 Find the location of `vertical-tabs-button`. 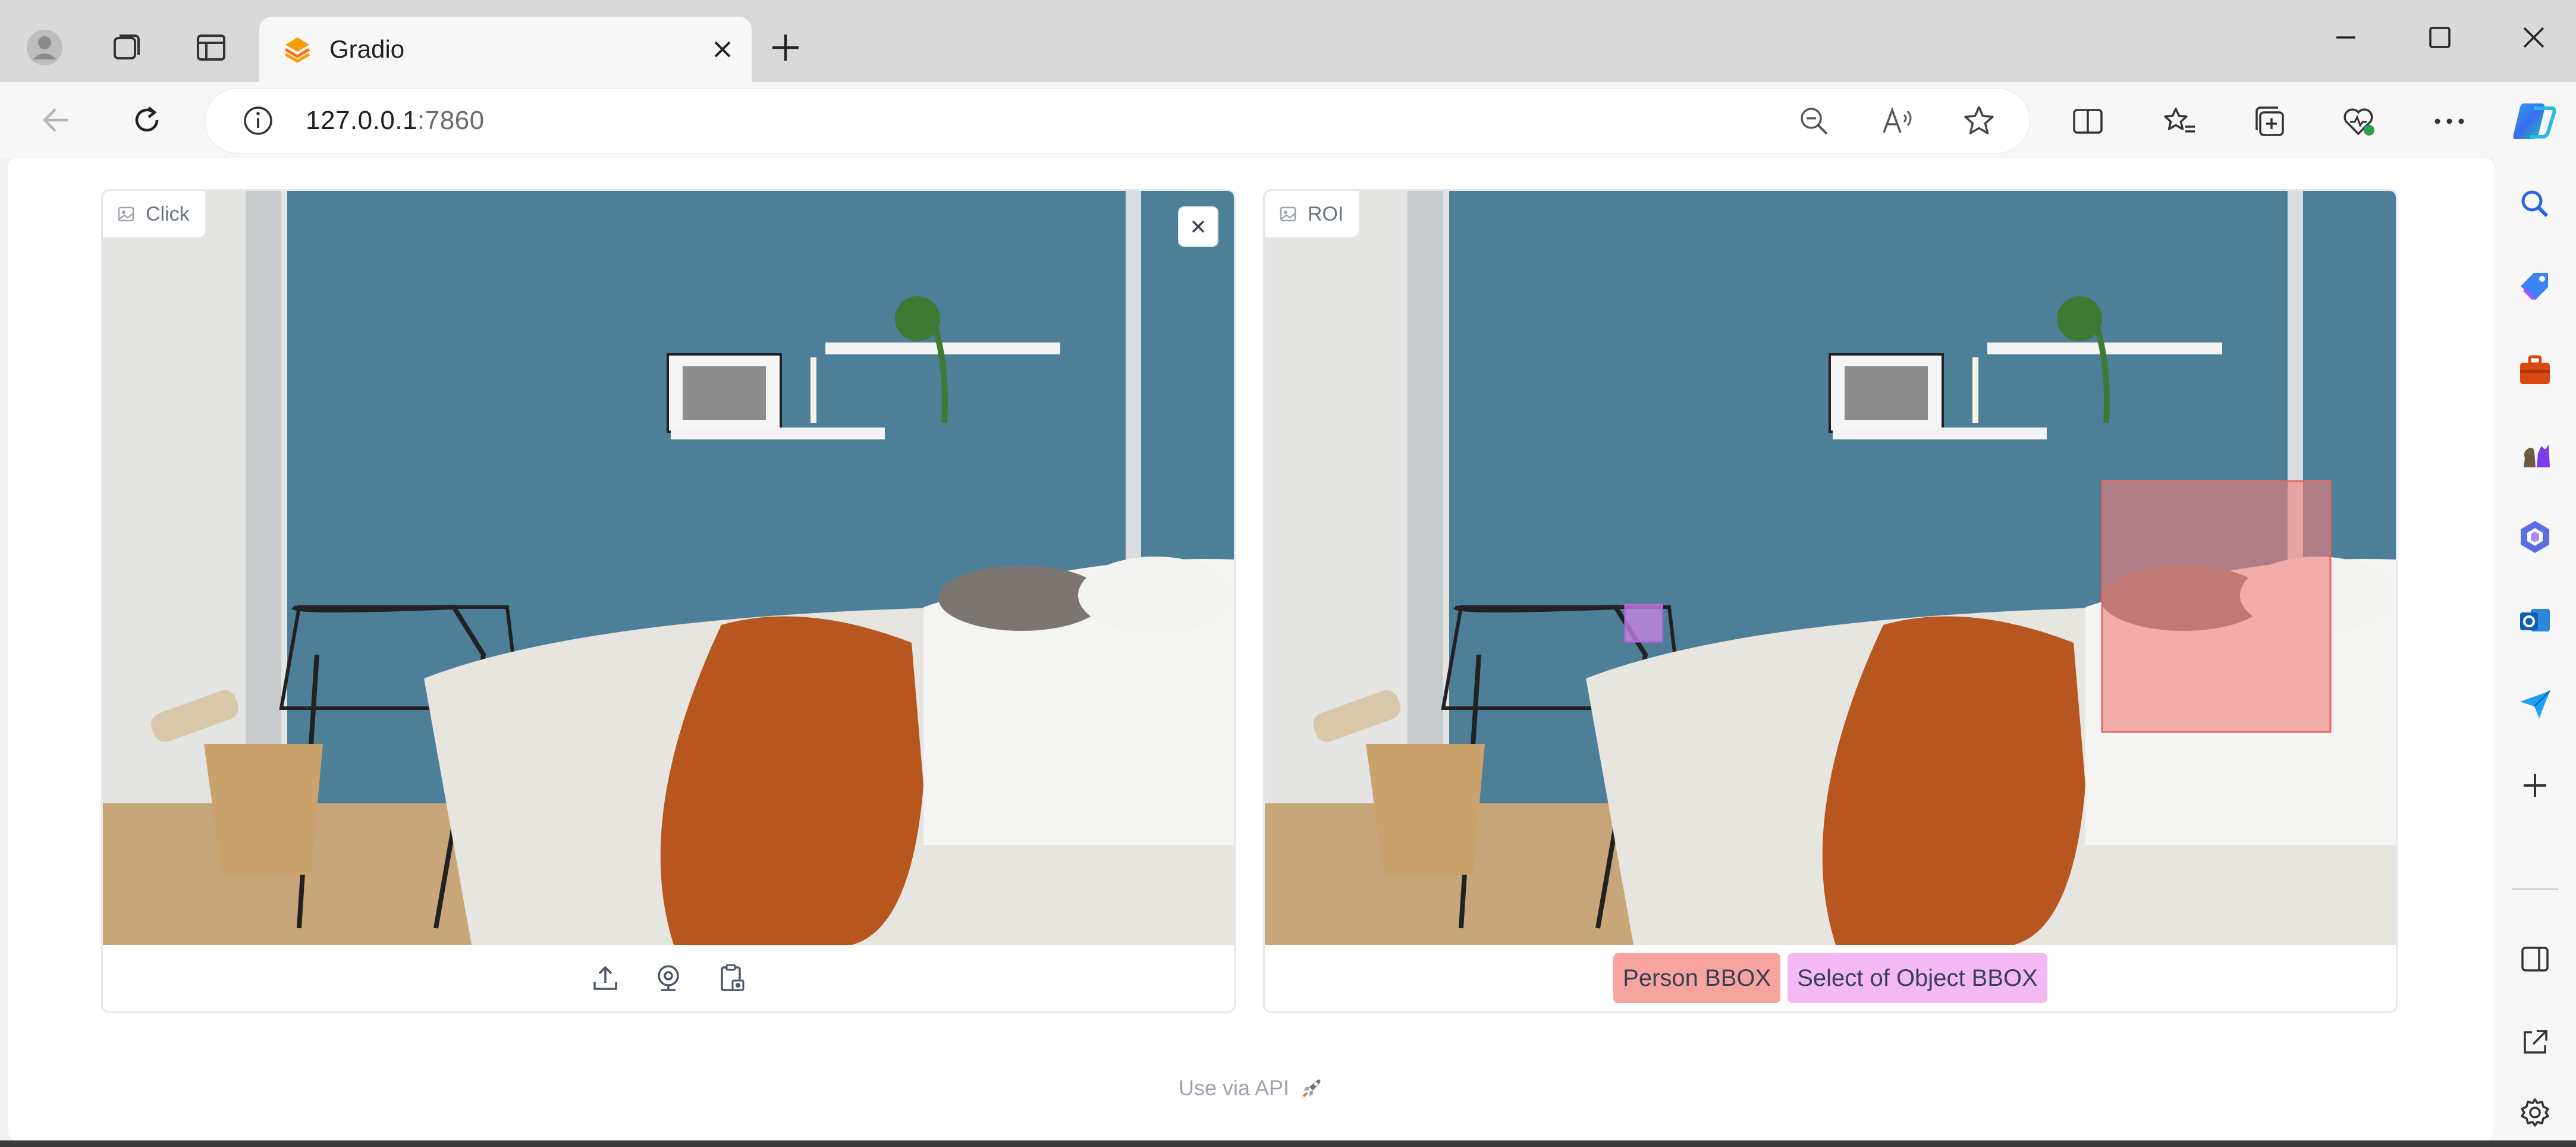

vertical-tabs-button is located at coordinates (211, 48).